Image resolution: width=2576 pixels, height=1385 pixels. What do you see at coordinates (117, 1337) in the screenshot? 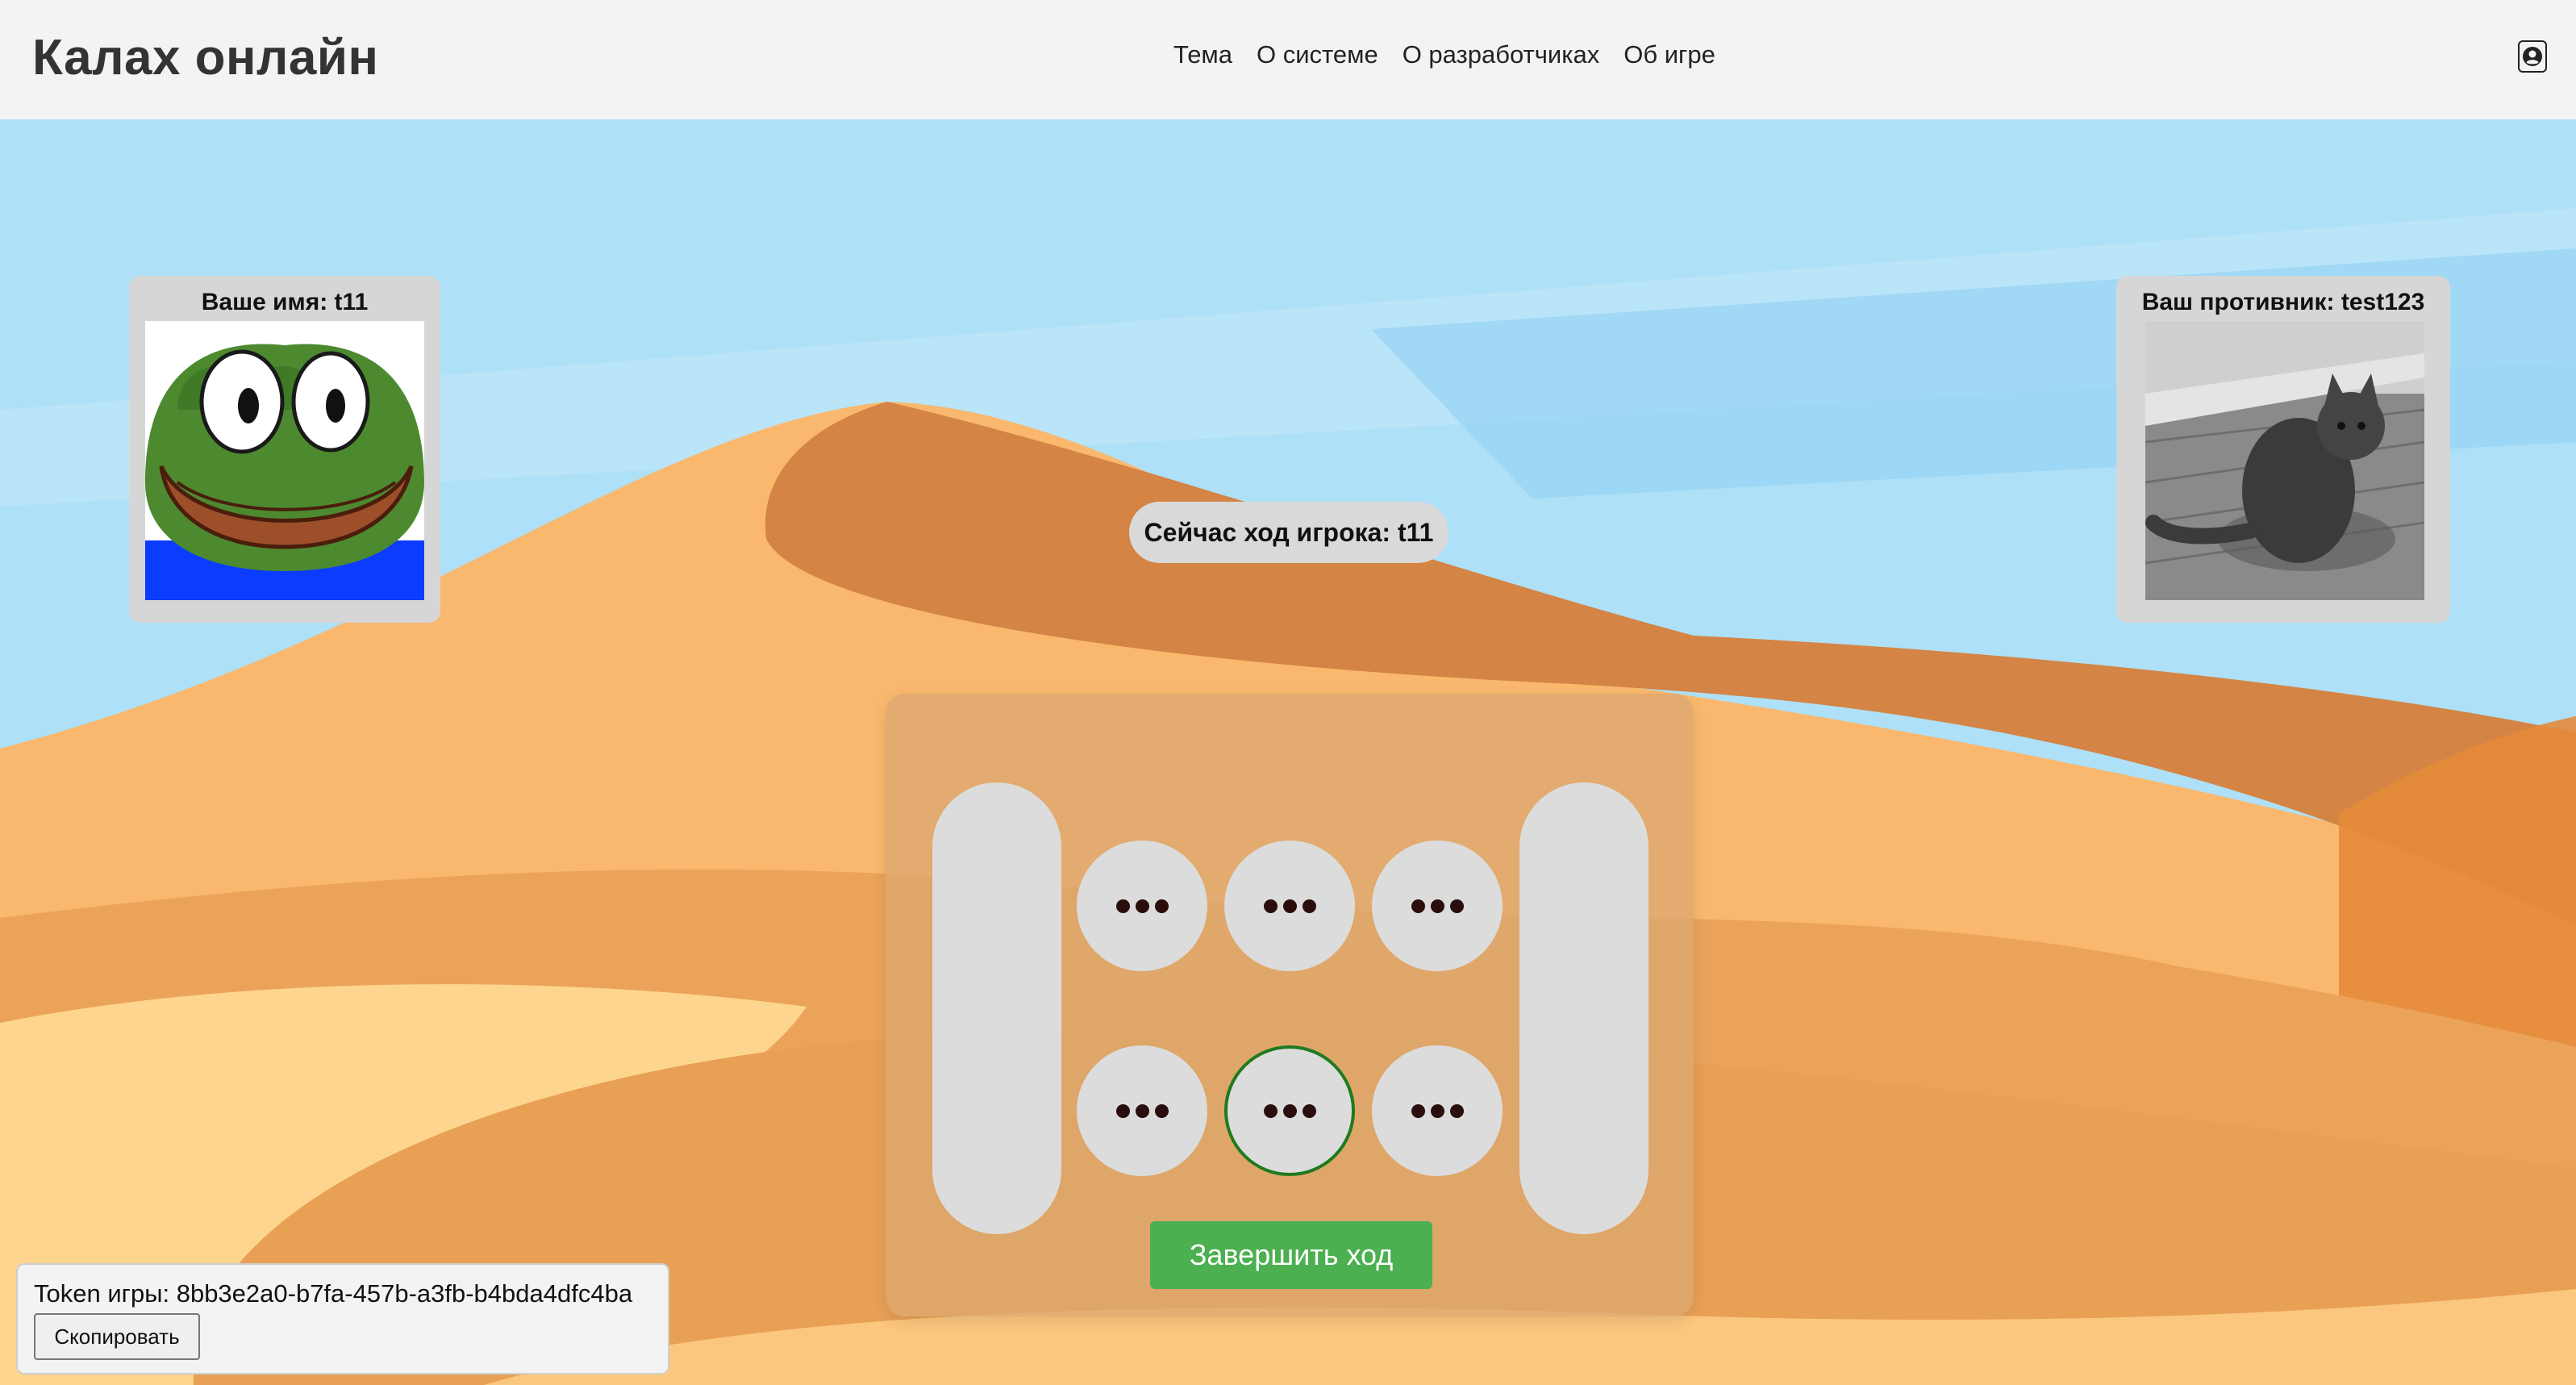
I see `copy-token-button: Скопировать` at bounding box center [117, 1337].